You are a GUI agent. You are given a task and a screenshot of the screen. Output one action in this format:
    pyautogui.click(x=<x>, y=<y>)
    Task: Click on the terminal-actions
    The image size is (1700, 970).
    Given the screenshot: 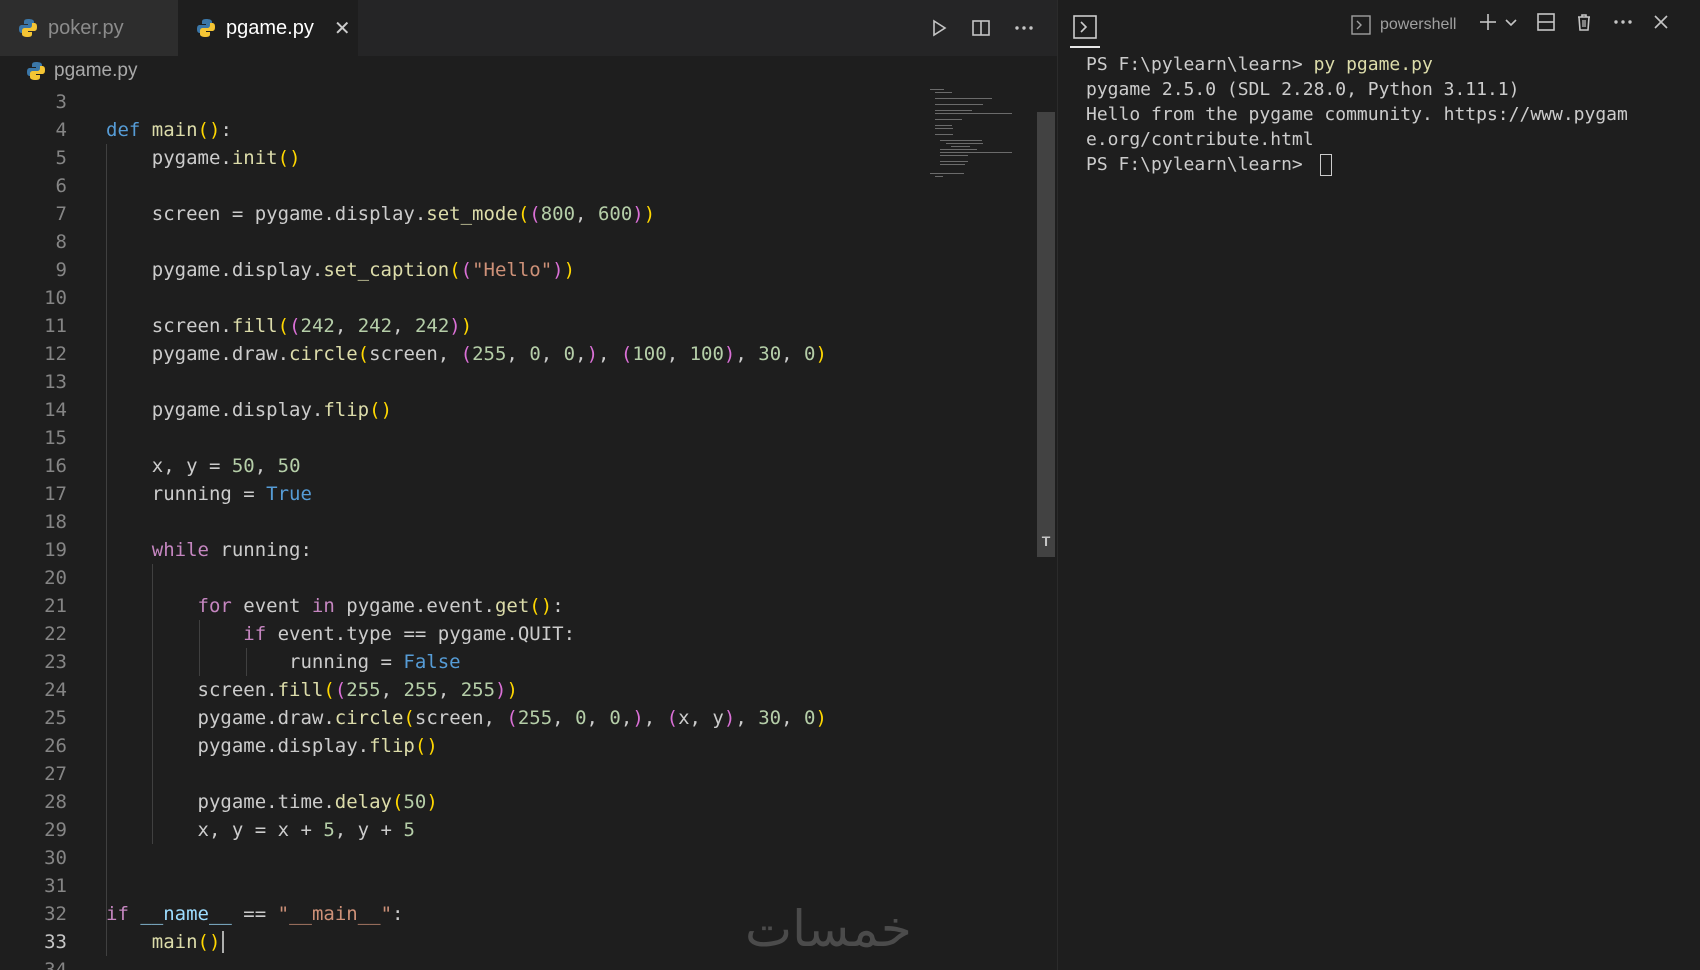 What is the action you would take?
    pyautogui.click(x=1574, y=22)
    